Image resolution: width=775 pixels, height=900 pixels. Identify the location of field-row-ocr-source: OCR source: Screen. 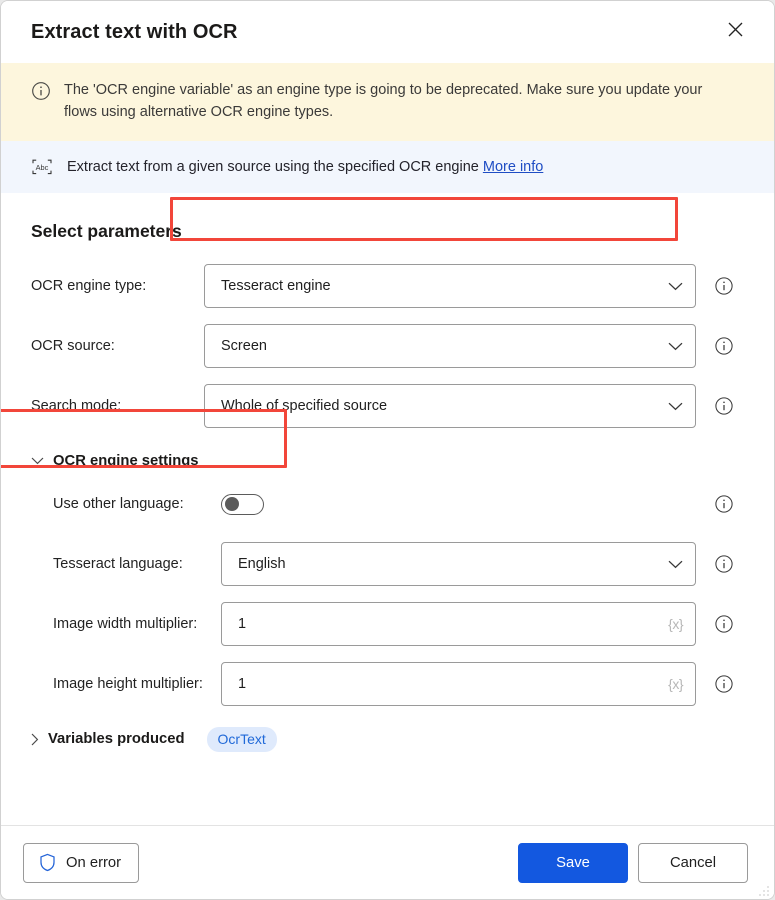
(389, 346).